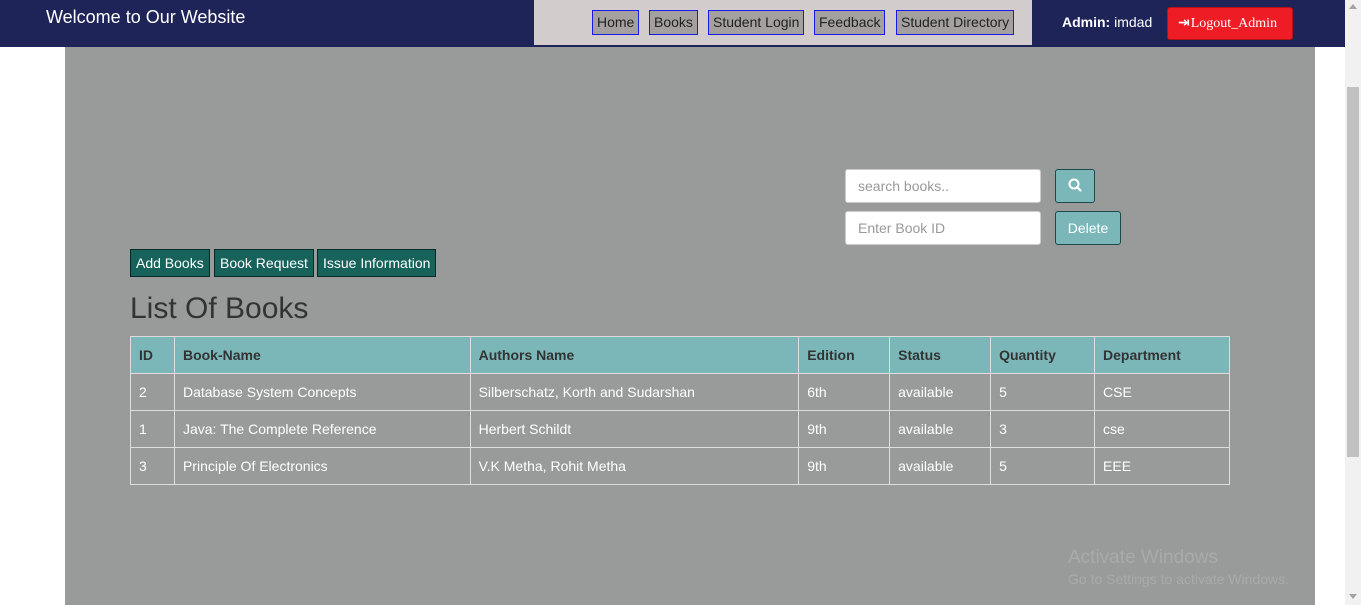 Image resolution: width=1361 pixels, height=605 pixels. I want to click on search-button, so click(1075, 186).